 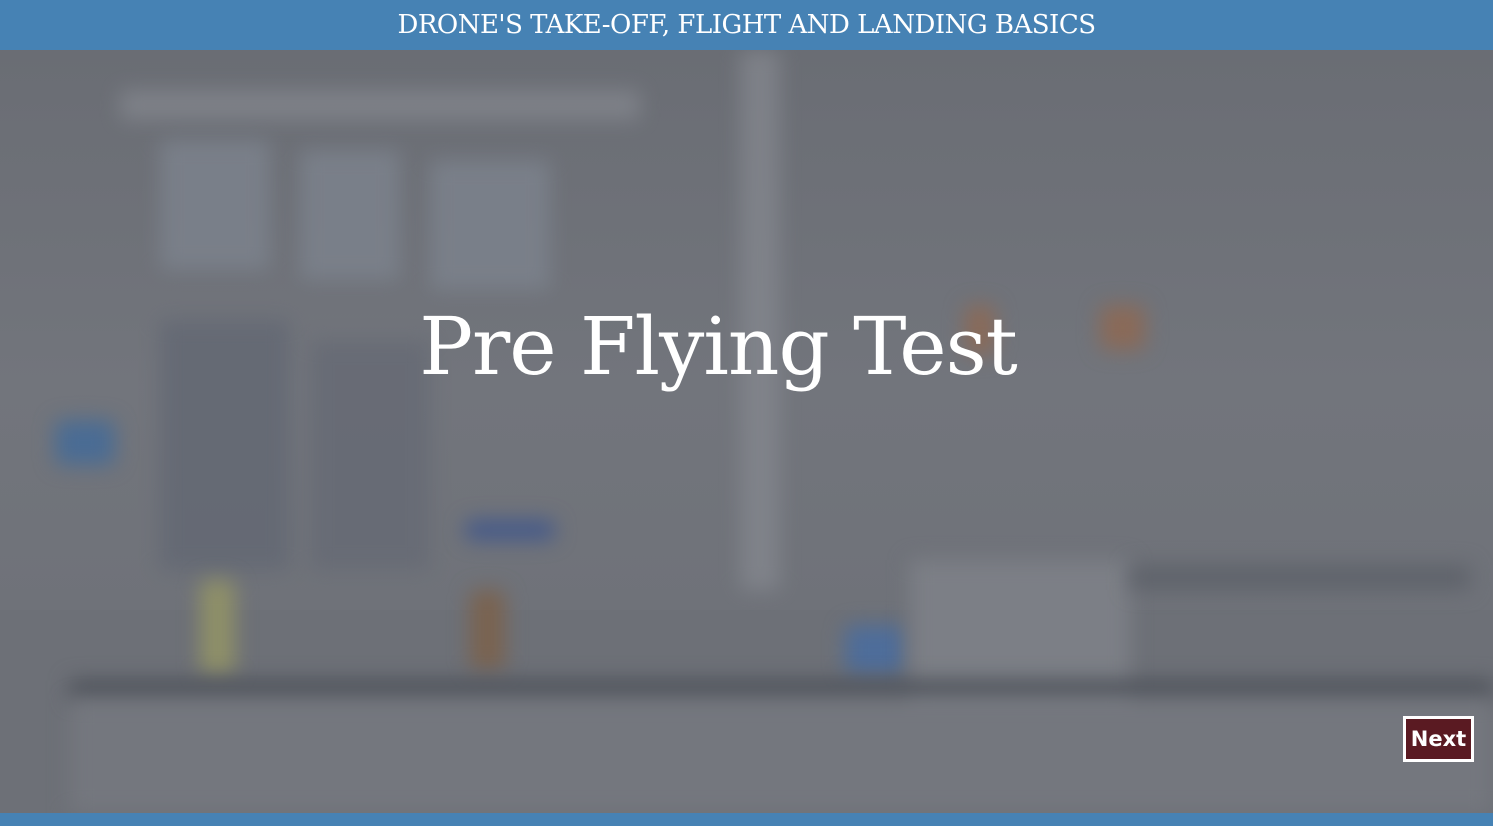 What do you see at coordinates (718, 346) in the screenshot?
I see `slide-title: Pre Flying Test` at bounding box center [718, 346].